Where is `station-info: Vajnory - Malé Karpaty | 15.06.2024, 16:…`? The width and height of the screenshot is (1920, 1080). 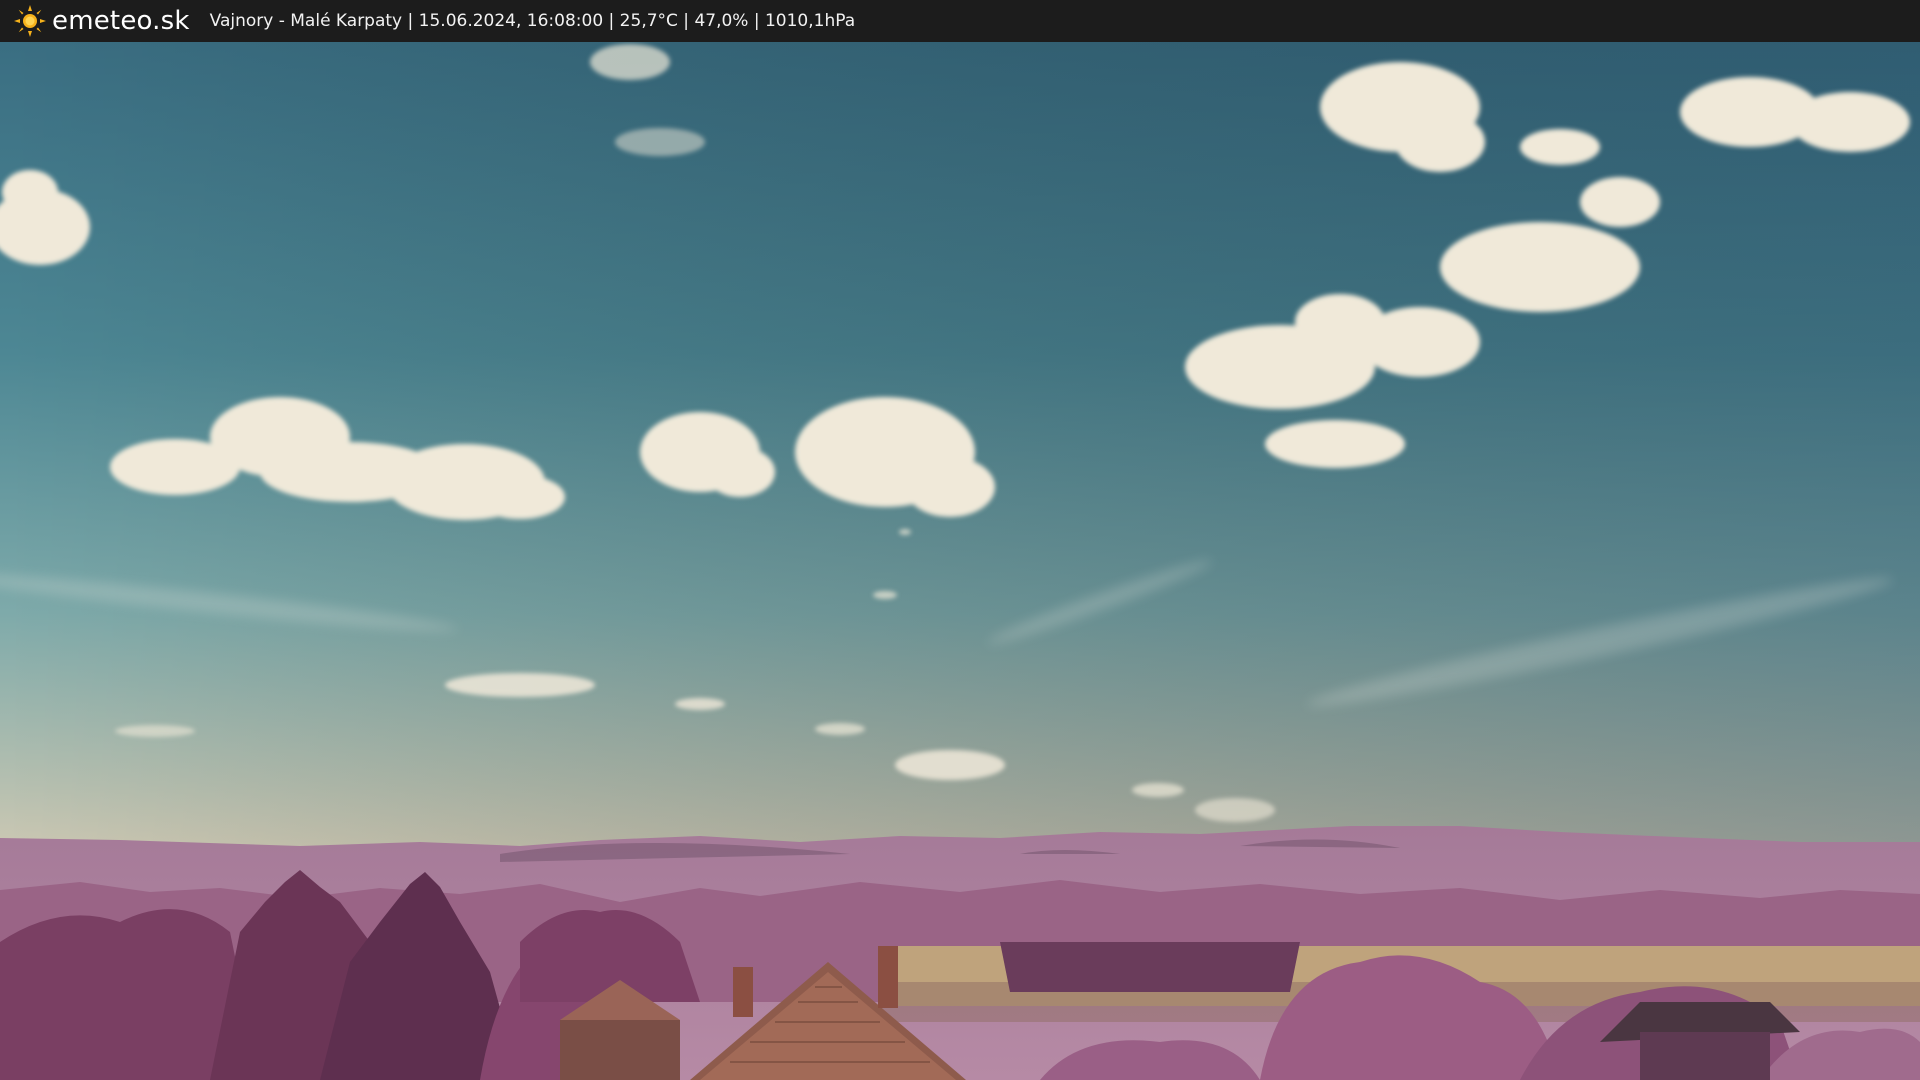 station-info: Vajnory - Malé Karpaty | 15.06.2024, 16:… is located at coordinates (532, 21).